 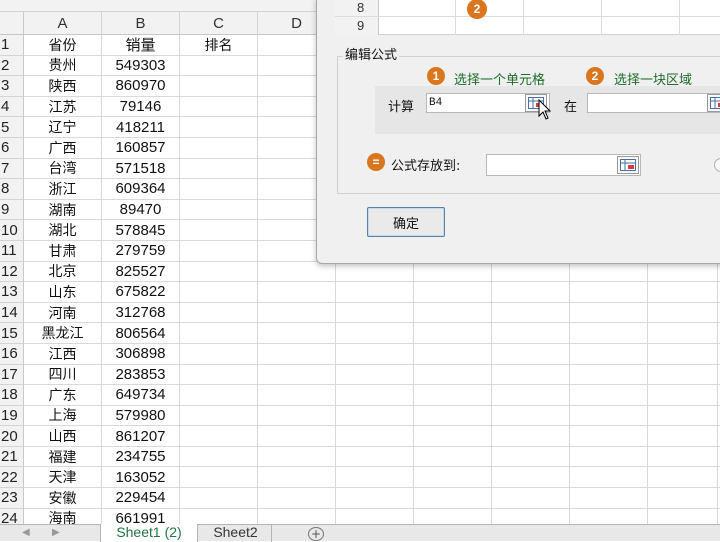 What do you see at coordinates (141, 436) in the screenshot?
I see `cell-sales: 861207` at bounding box center [141, 436].